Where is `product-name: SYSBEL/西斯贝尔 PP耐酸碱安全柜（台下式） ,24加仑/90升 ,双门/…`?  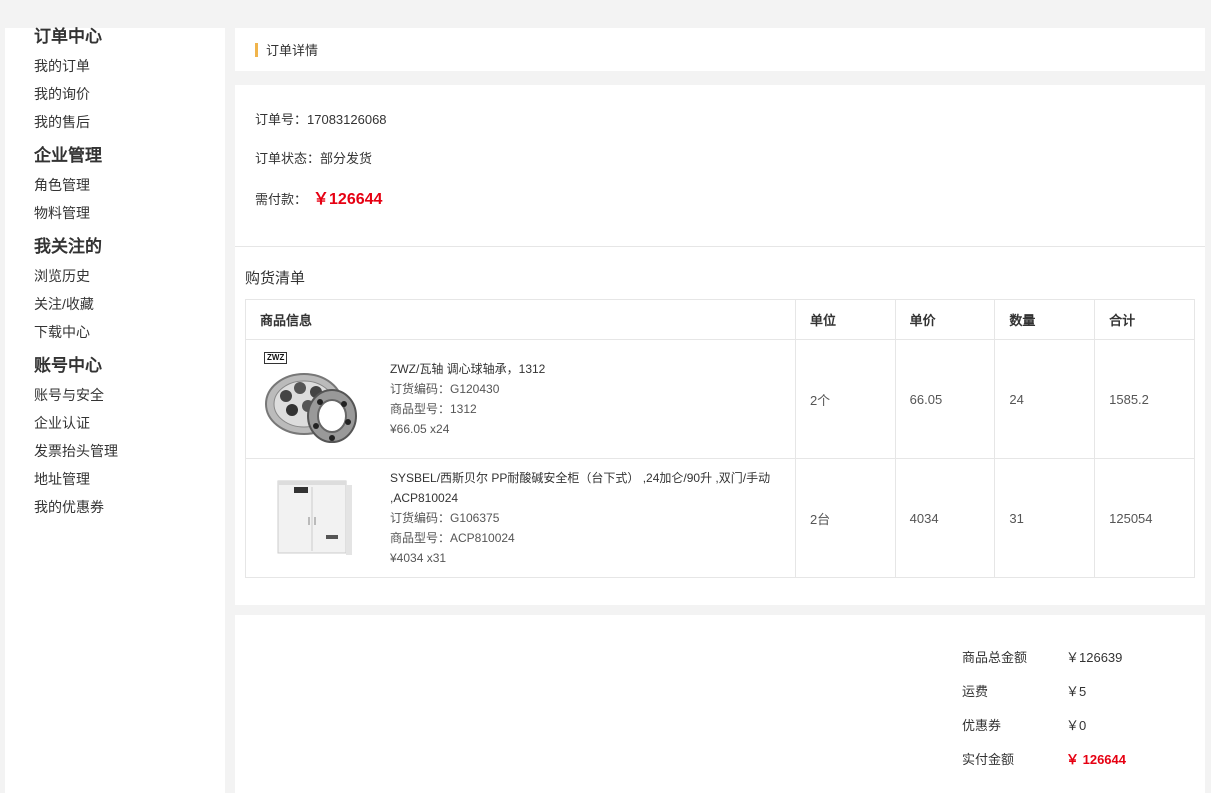
product-name: SYSBEL/西斯贝尔 PP耐酸碱安全柜（台下式） ,24加仑/90升 ,双门/… is located at coordinates (585, 488).